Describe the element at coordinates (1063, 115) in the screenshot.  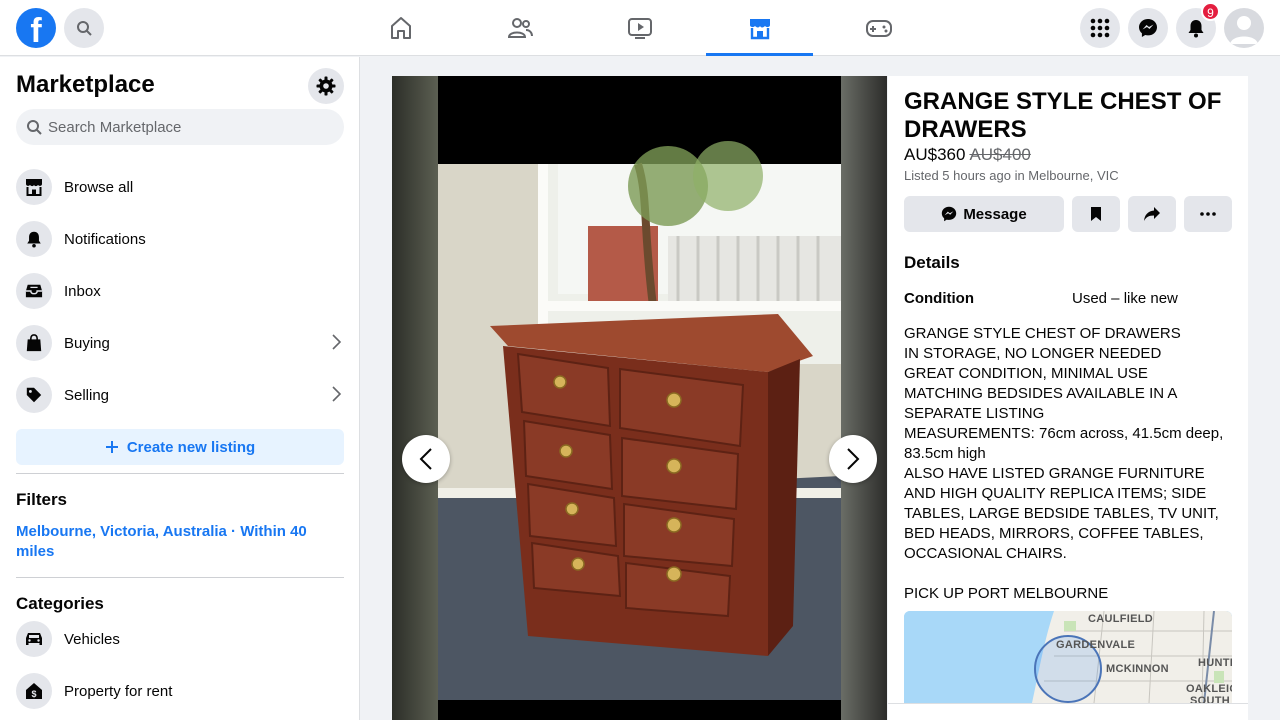
I see `listing-title: GRANGE STYLE CHEST OF DRAWERS` at that location.